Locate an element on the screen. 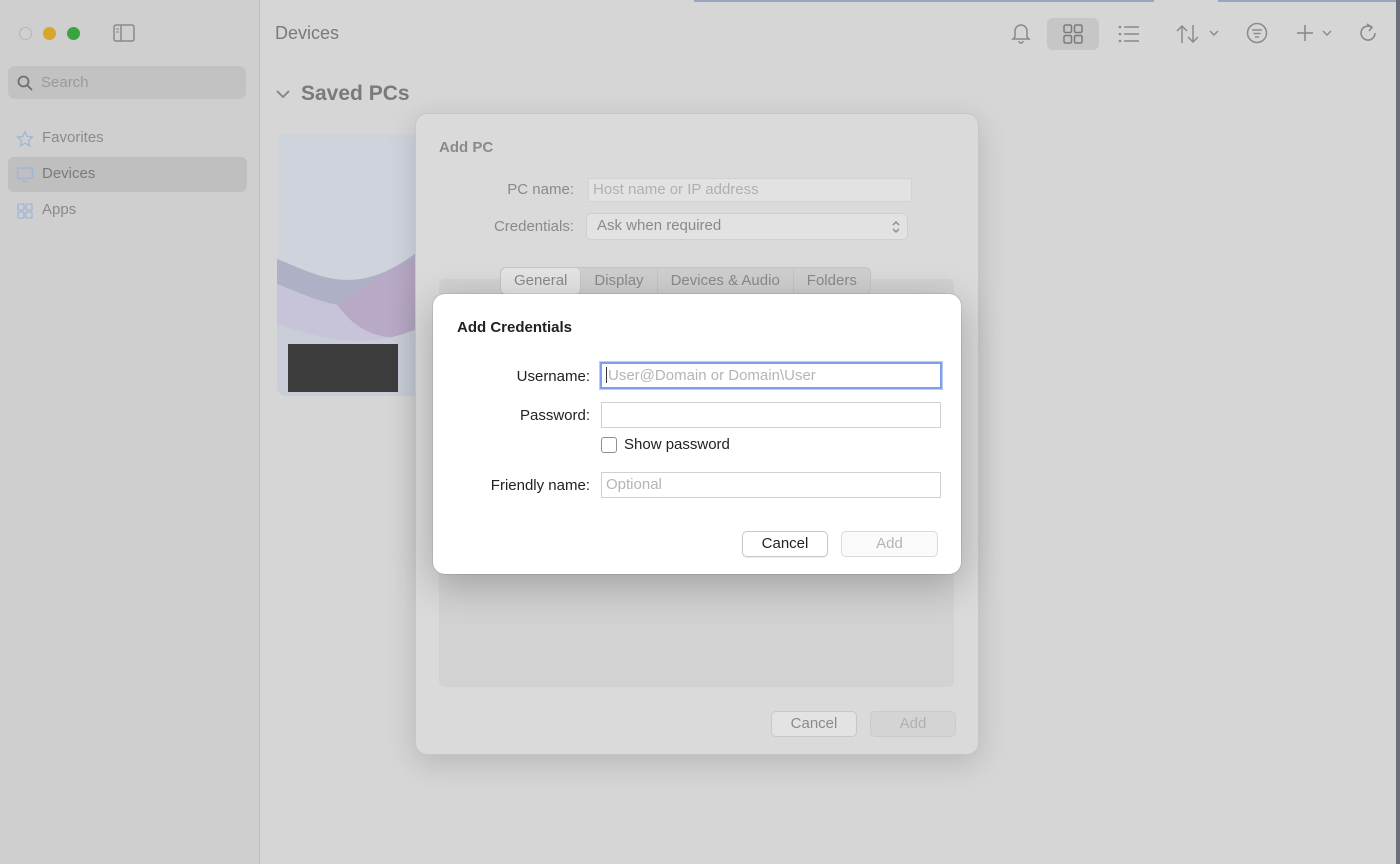 Image resolution: width=1400 pixels, height=864 pixels. credentials-select-value: Ask when required is located at coordinates (659, 225).